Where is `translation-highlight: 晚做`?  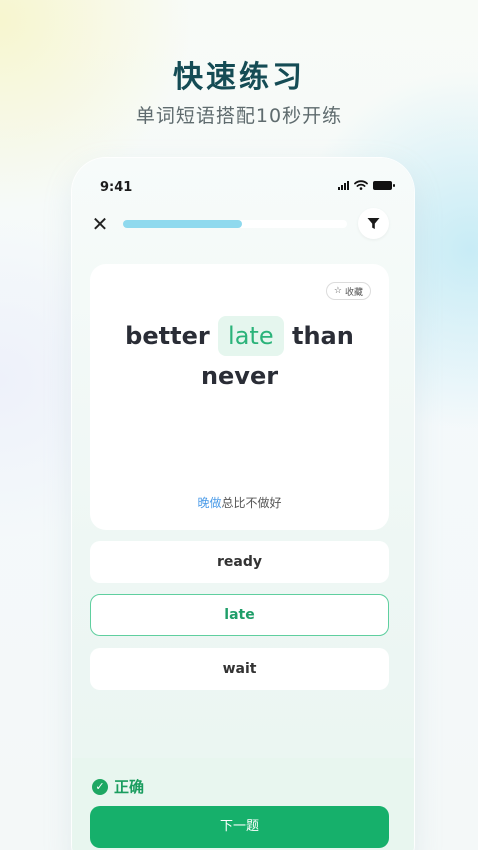 translation-highlight: 晚做 is located at coordinates (209, 503).